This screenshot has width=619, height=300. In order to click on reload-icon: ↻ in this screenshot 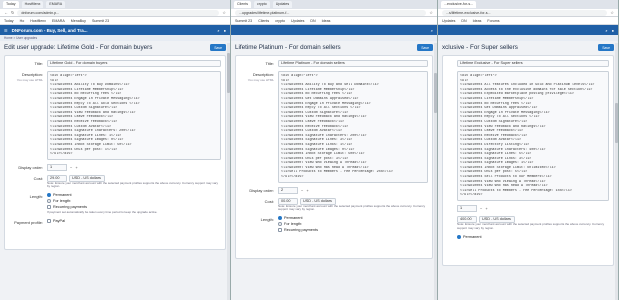, I will do `click(12, 12)`.